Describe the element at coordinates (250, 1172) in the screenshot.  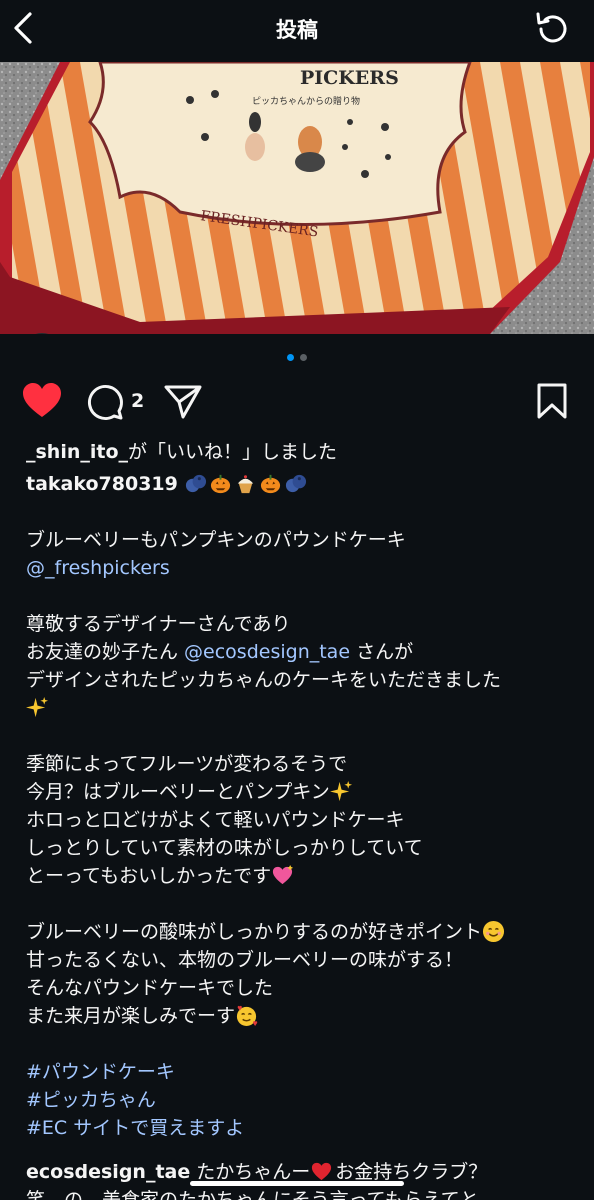
I see `comment-text: たかちゃんー` at that location.